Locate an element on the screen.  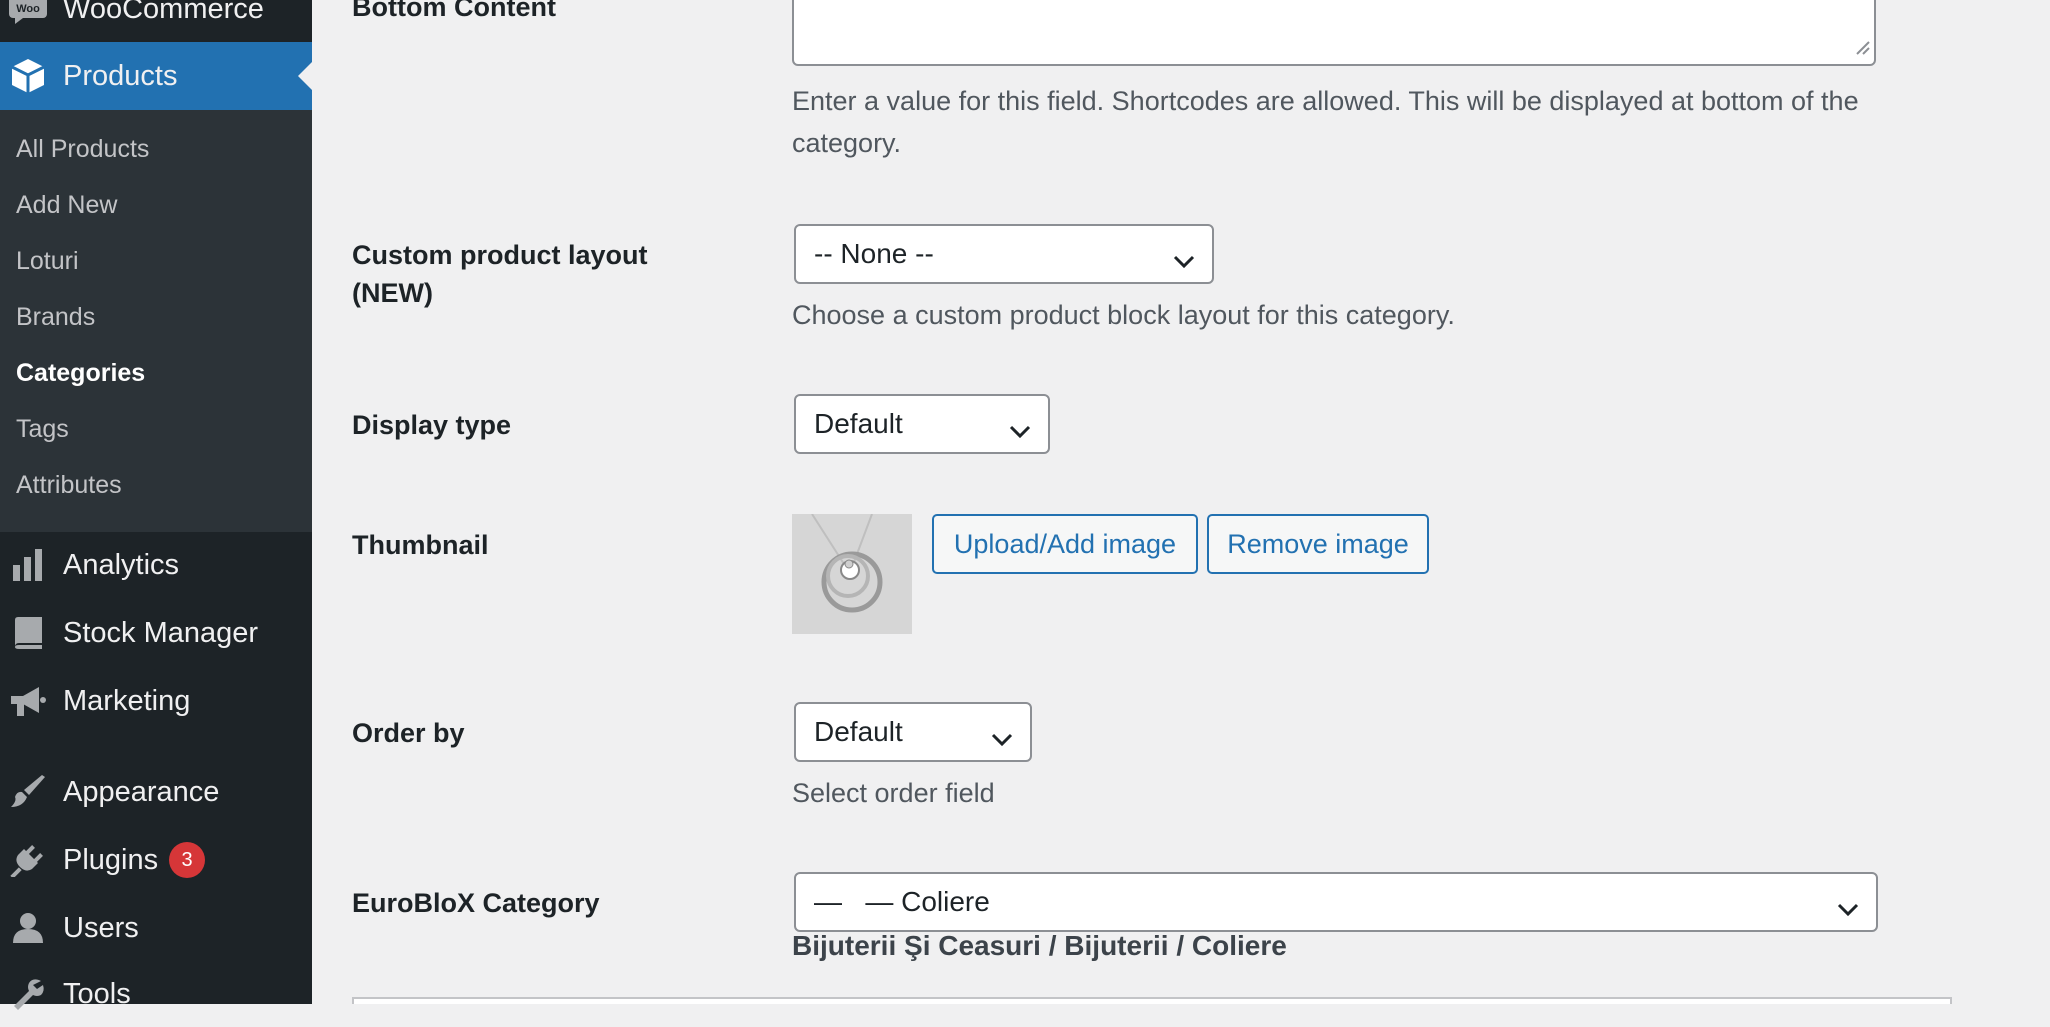
display-type-select: Default is located at coordinates (922, 424).